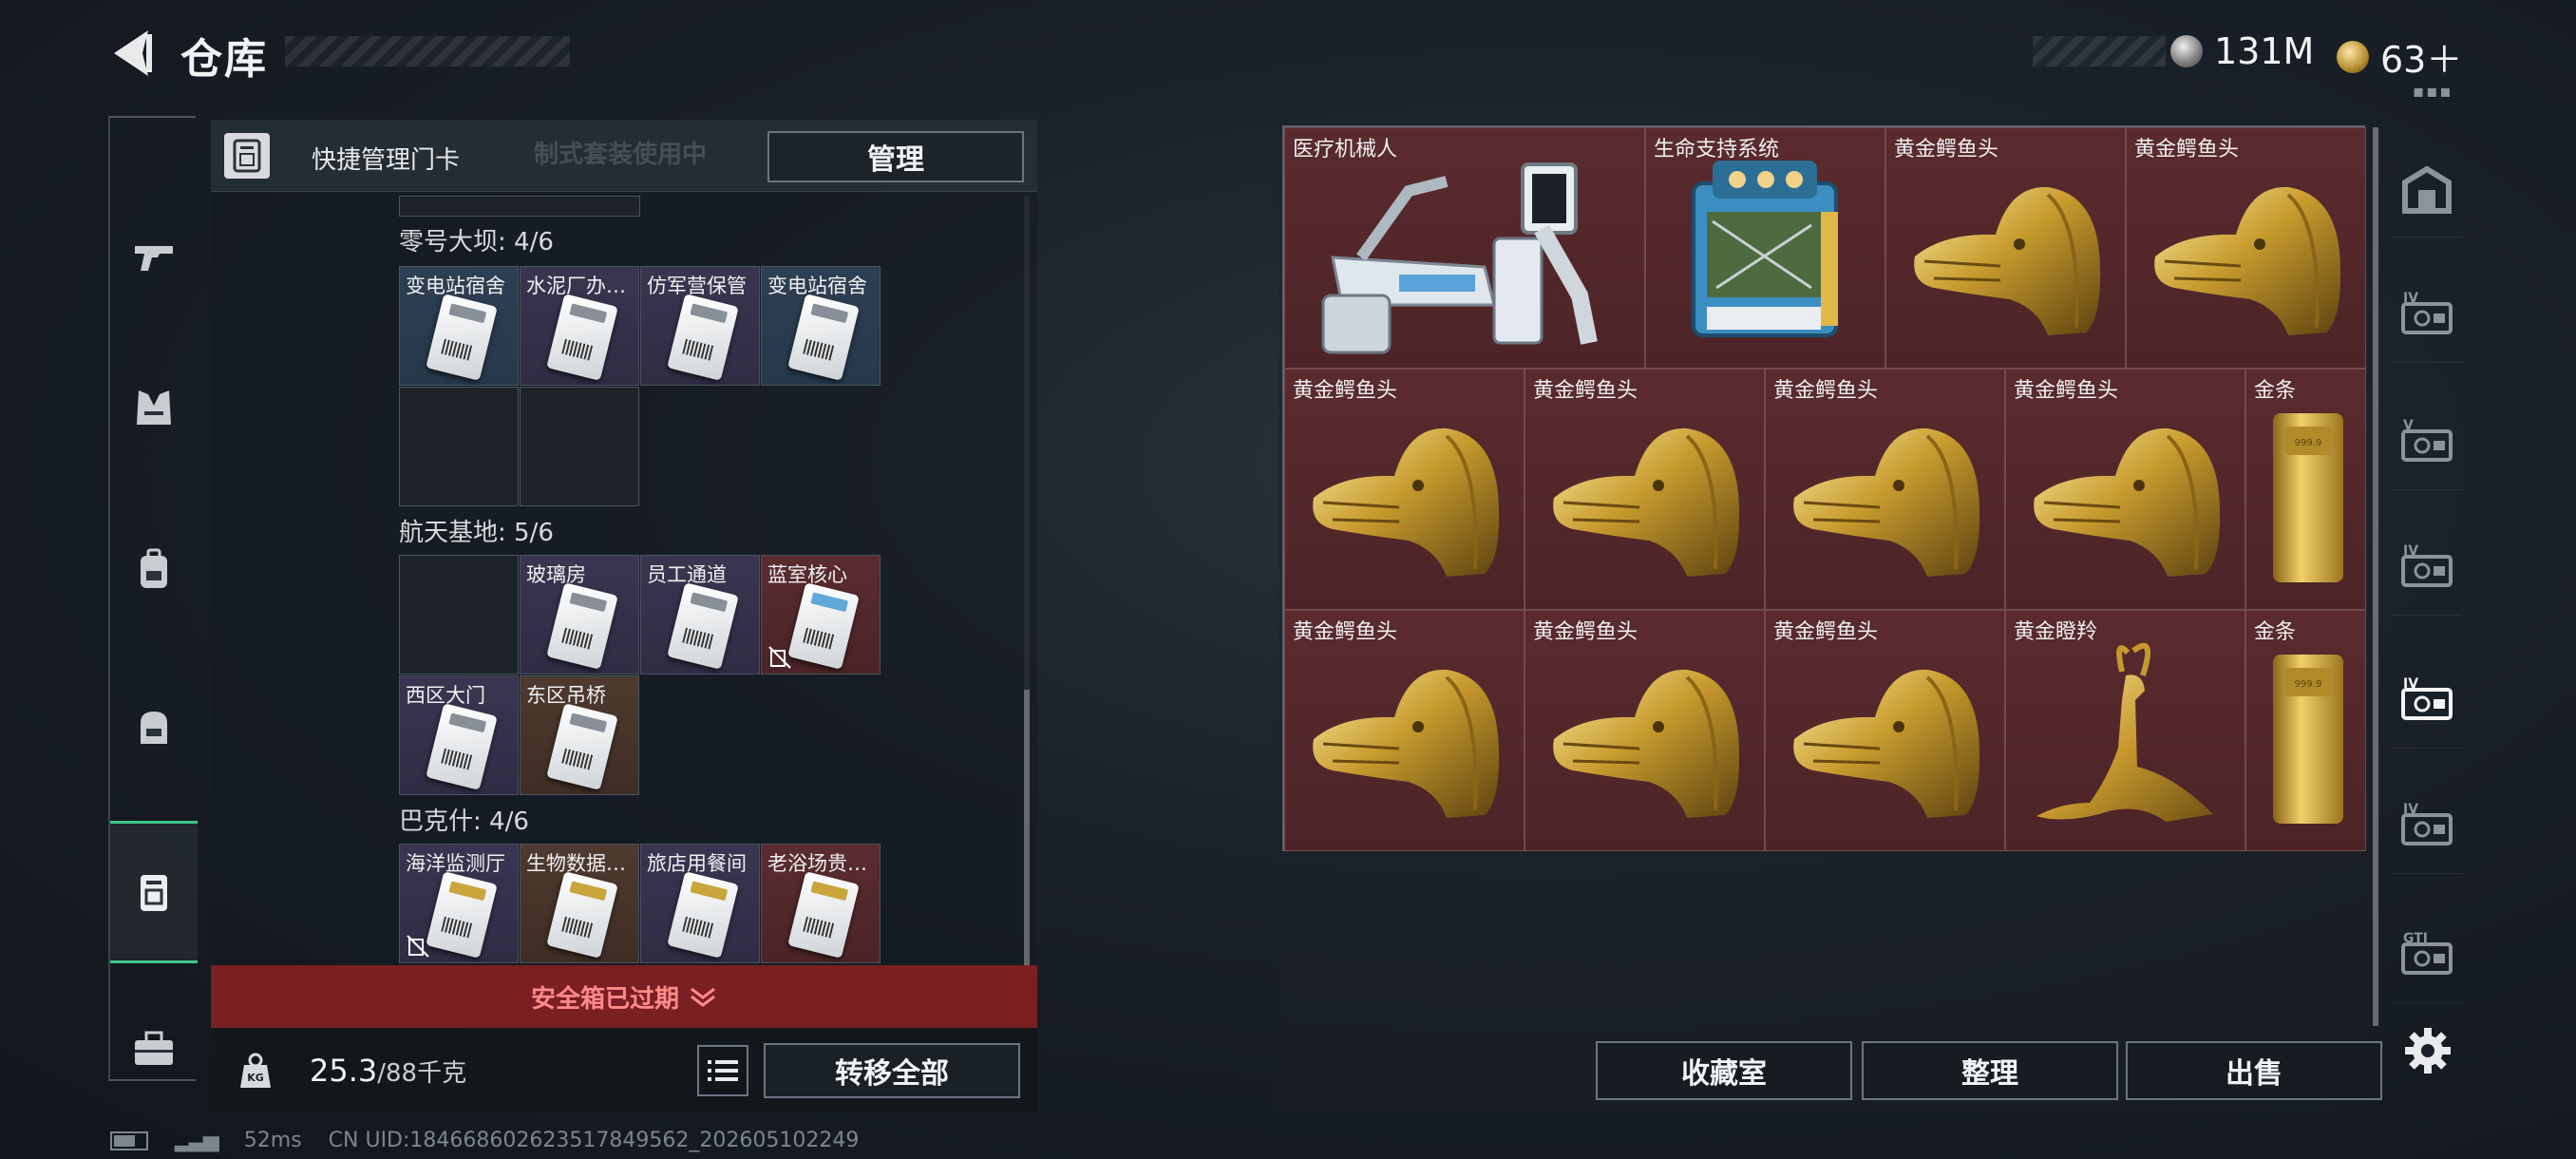  What do you see at coordinates (1724, 1070) in the screenshot?
I see `collection-room-button: 收藏室` at bounding box center [1724, 1070].